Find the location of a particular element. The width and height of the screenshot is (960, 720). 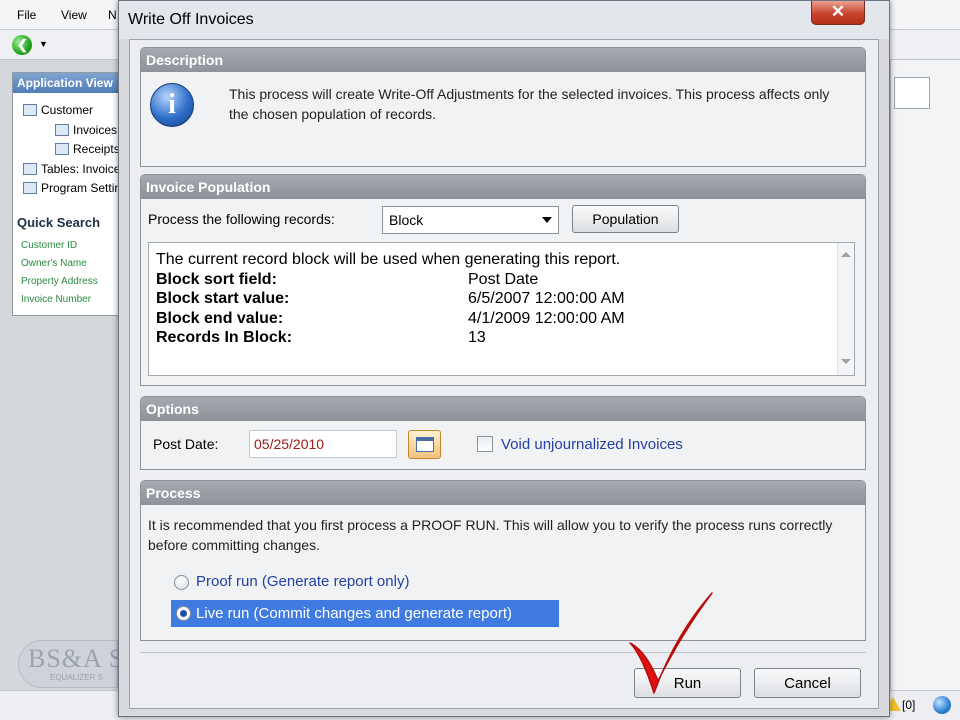

block-sort-field-value: Post Date is located at coordinates (503, 279).